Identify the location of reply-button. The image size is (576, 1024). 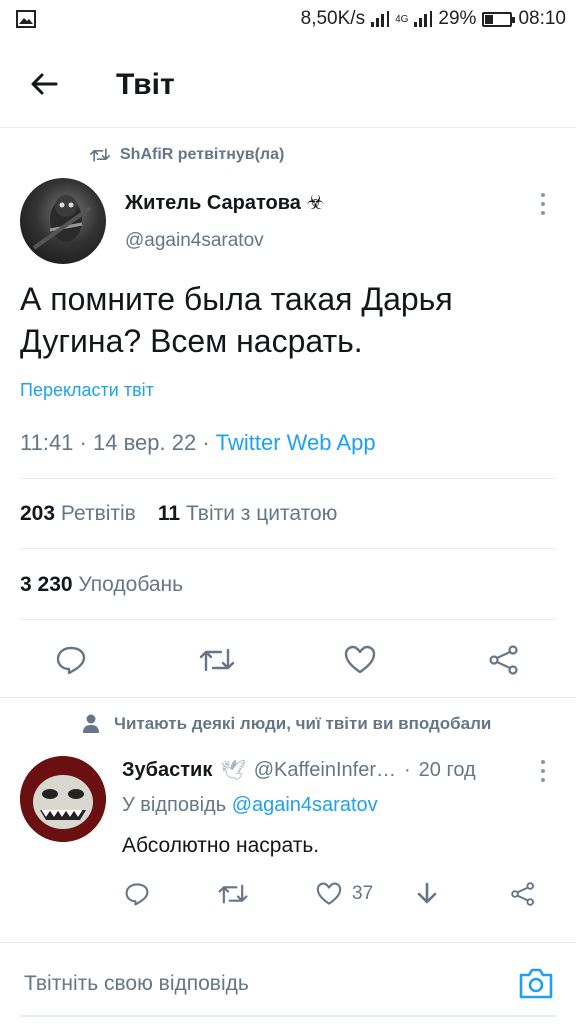
(71, 660).